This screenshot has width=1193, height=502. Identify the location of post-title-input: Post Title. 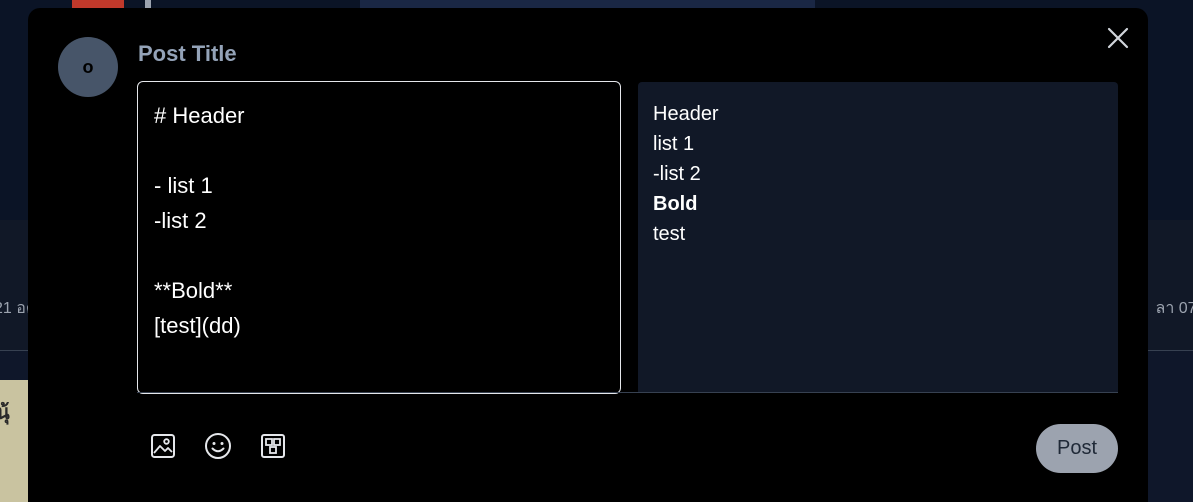
(187, 54).